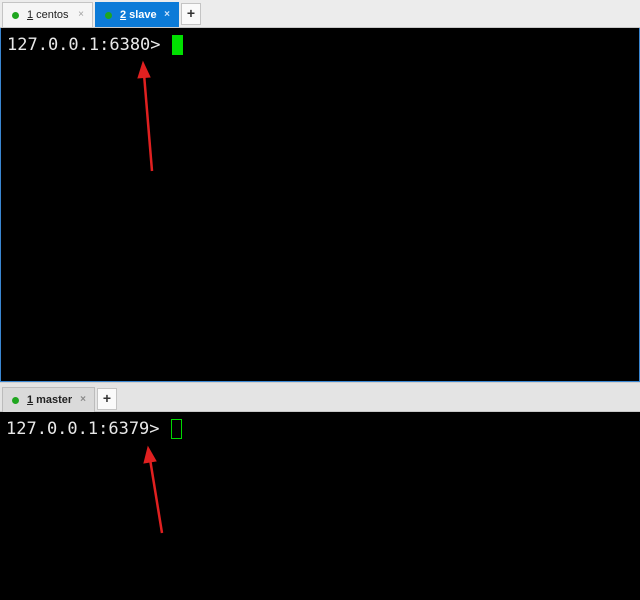  I want to click on tab-master: 1 master ×, so click(48, 399).